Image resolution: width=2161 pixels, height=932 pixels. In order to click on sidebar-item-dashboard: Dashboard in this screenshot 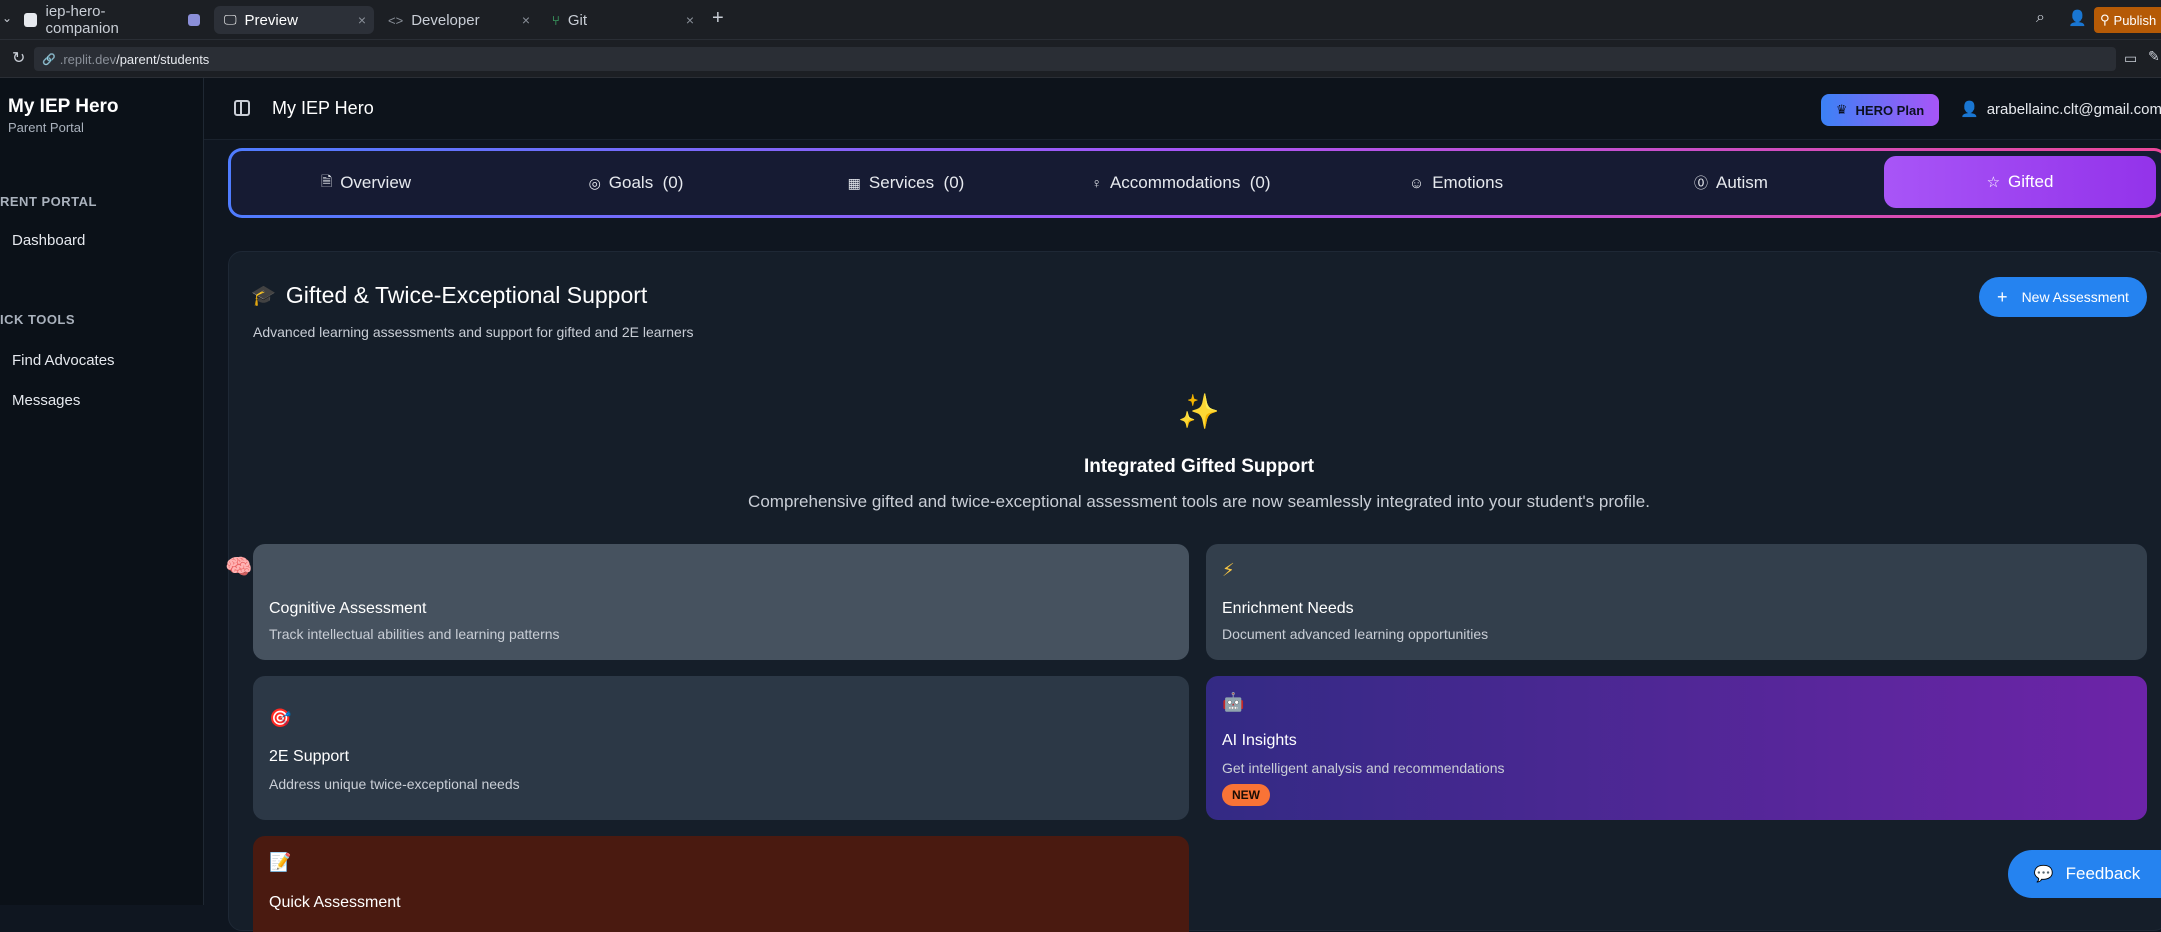, I will do `click(48, 240)`.